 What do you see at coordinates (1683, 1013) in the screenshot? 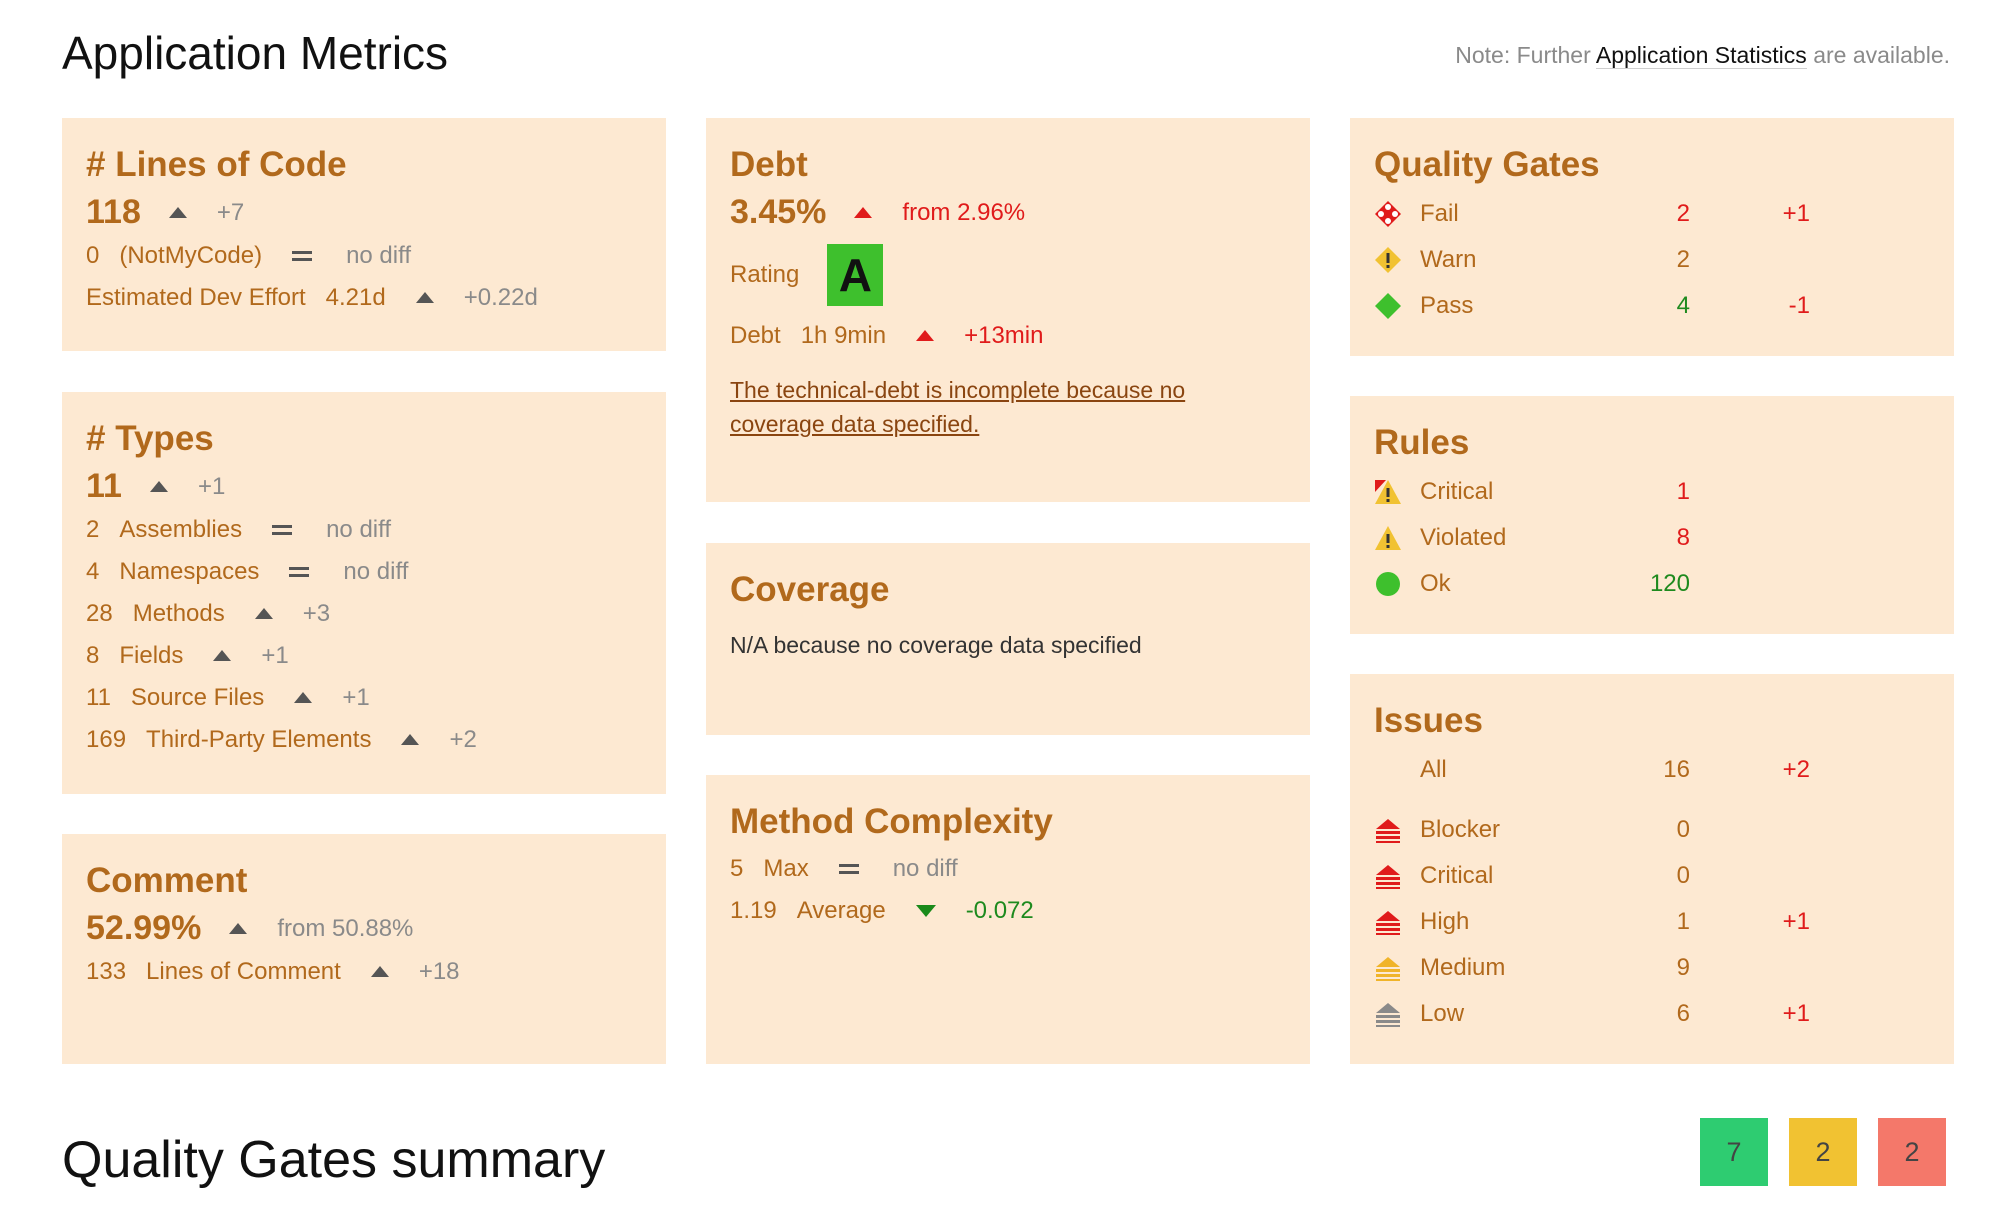
I see `issue-count: 6` at bounding box center [1683, 1013].